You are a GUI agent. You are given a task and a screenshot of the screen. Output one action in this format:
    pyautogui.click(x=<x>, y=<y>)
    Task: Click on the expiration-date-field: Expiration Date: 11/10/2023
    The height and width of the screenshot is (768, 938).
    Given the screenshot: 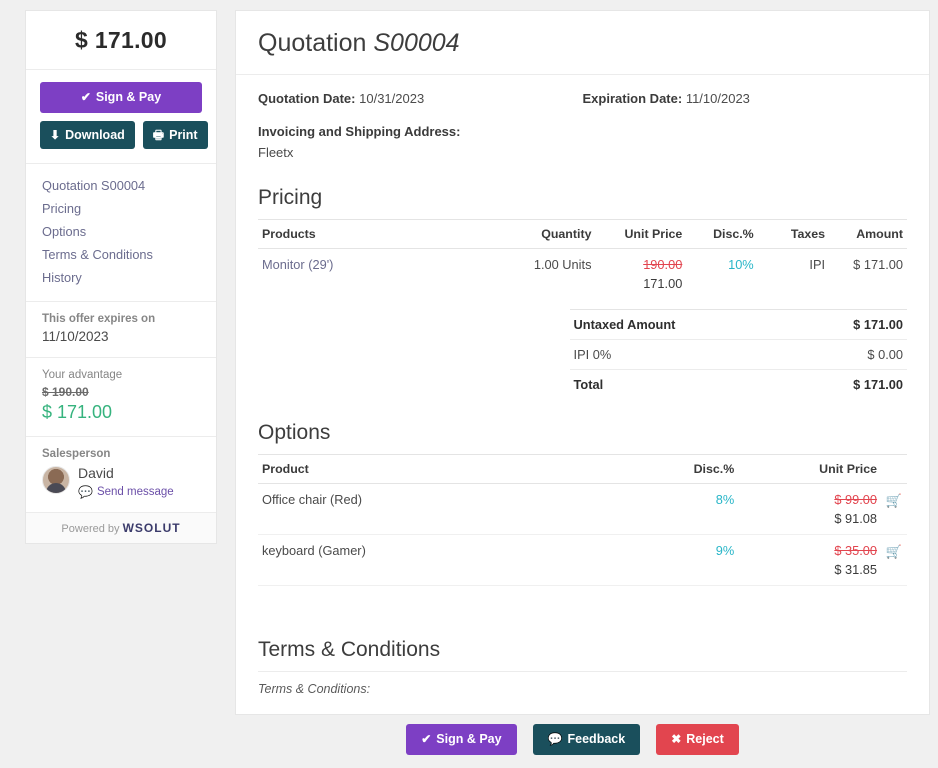 What is the action you would take?
    pyautogui.click(x=745, y=98)
    